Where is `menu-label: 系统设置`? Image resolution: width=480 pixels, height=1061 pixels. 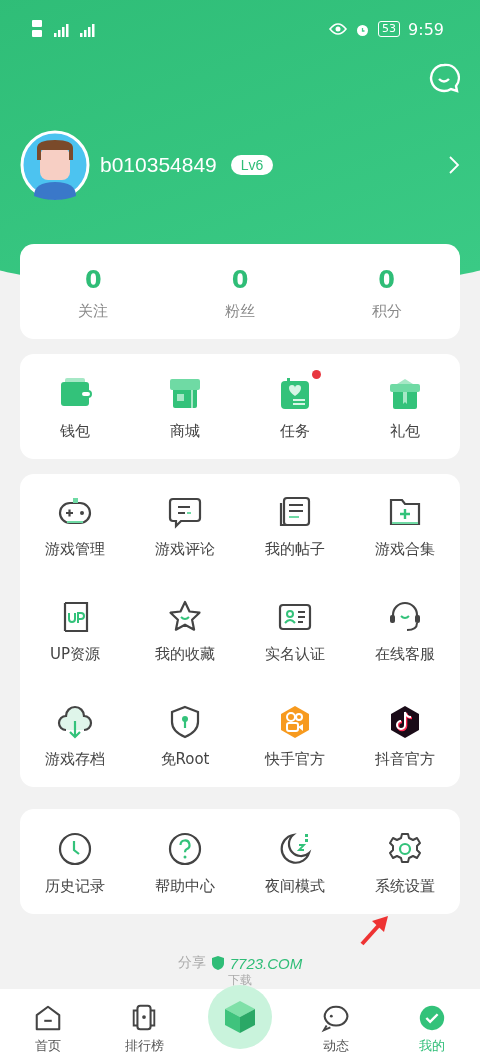
menu-label: 系统设置 is located at coordinates (405, 886).